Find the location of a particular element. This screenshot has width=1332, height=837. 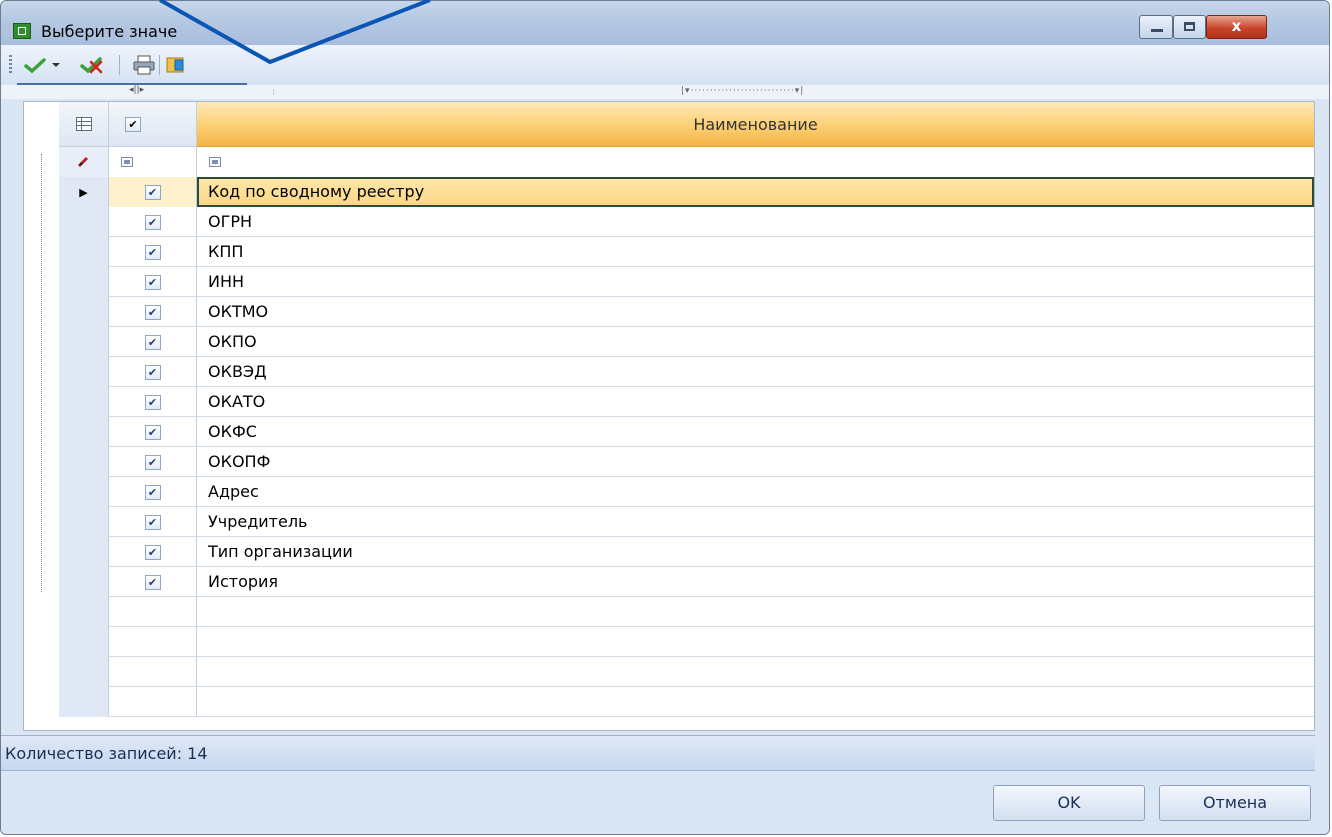

ok-button: OK is located at coordinates (1069, 803).